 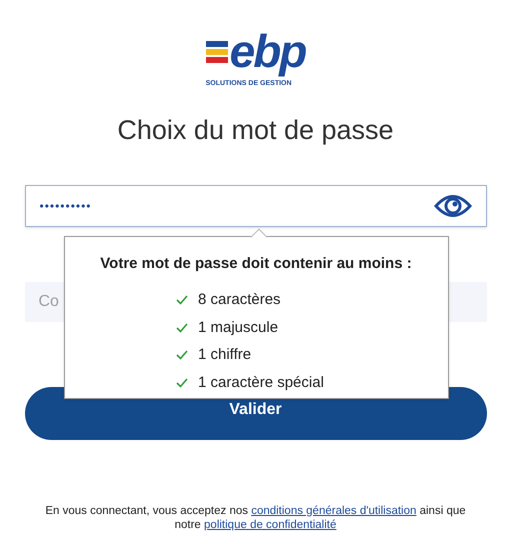 I want to click on terms-link: conditions générales d'utilisation, so click(x=333, y=510).